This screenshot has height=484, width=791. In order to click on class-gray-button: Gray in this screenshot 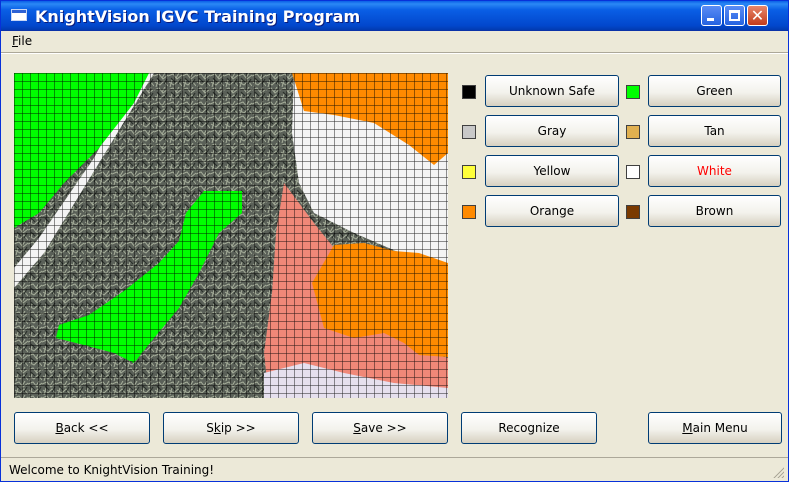, I will do `click(552, 131)`.